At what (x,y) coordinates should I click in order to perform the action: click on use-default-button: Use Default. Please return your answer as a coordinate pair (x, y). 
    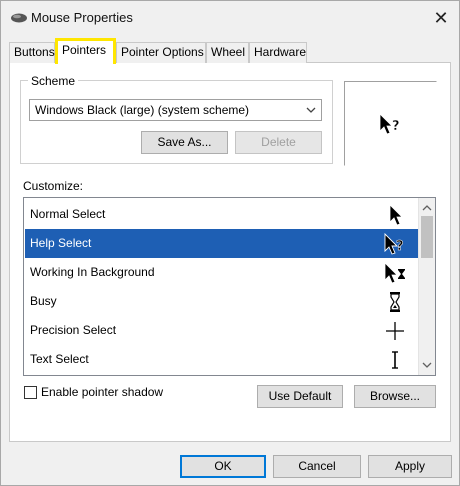
    Looking at the image, I should click on (300, 396).